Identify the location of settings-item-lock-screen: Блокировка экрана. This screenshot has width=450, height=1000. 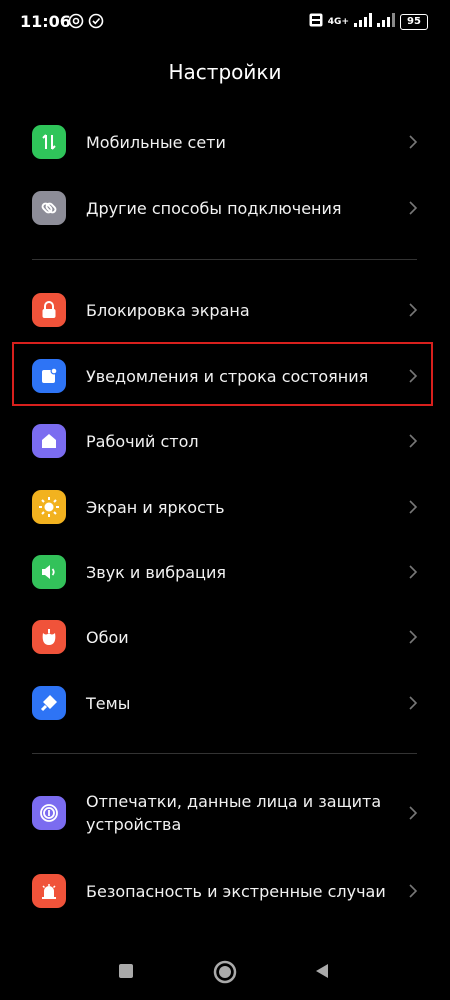
(227, 310).